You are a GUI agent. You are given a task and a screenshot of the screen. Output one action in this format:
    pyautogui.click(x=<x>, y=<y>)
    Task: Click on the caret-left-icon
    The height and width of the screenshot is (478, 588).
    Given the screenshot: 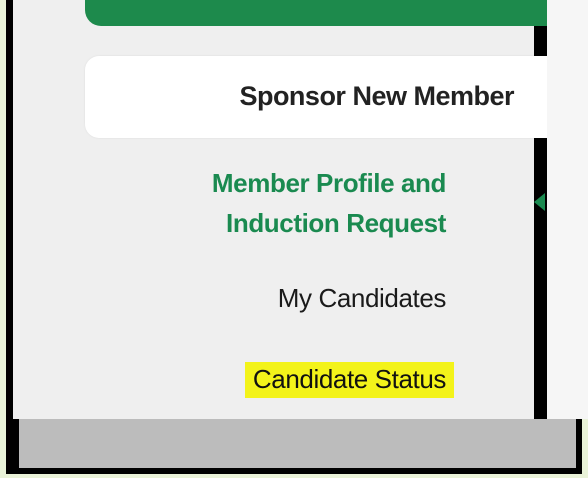 What is the action you would take?
    pyautogui.click(x=539, y=202)
    